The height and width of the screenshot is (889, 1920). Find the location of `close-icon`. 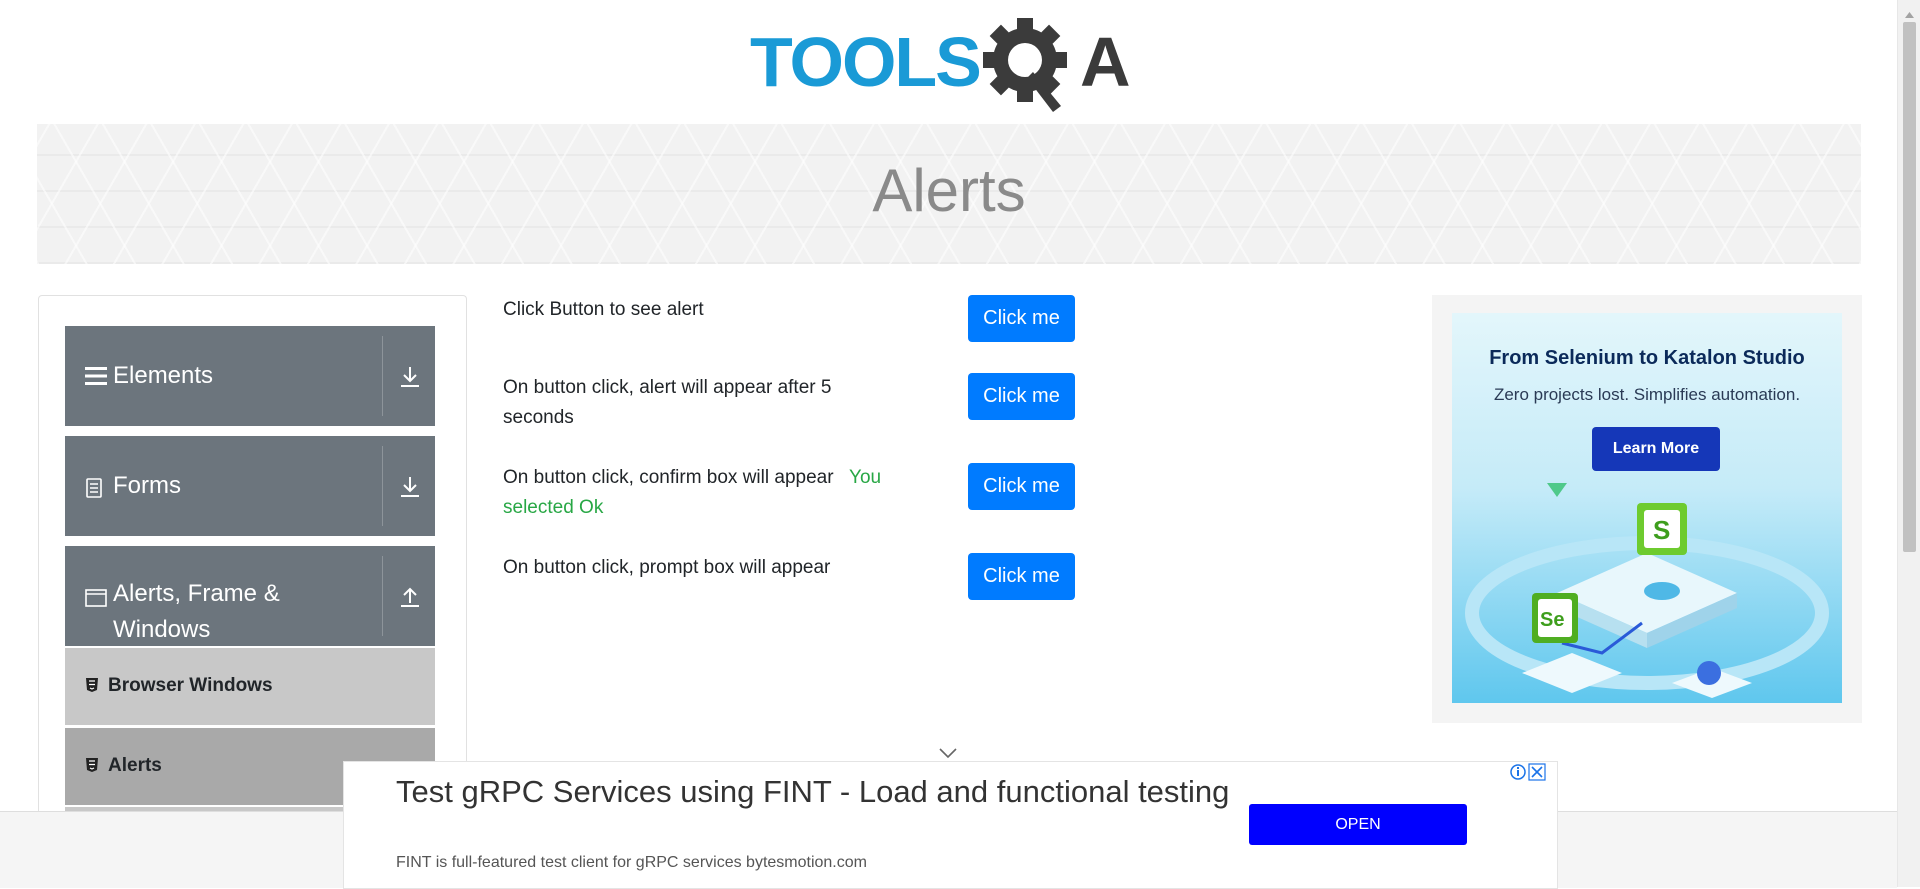

close-icon is located at coordinates (1537, 772).